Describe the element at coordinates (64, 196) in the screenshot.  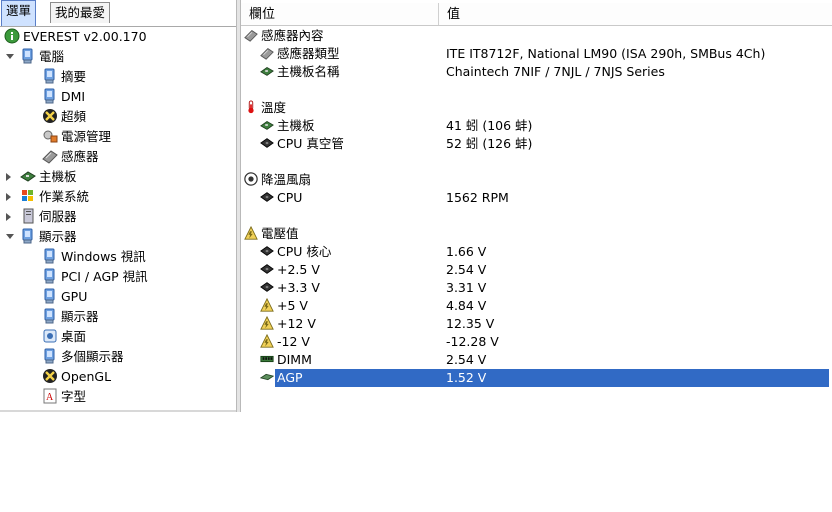
I see `tree-item-label: 作業系統` at that location.